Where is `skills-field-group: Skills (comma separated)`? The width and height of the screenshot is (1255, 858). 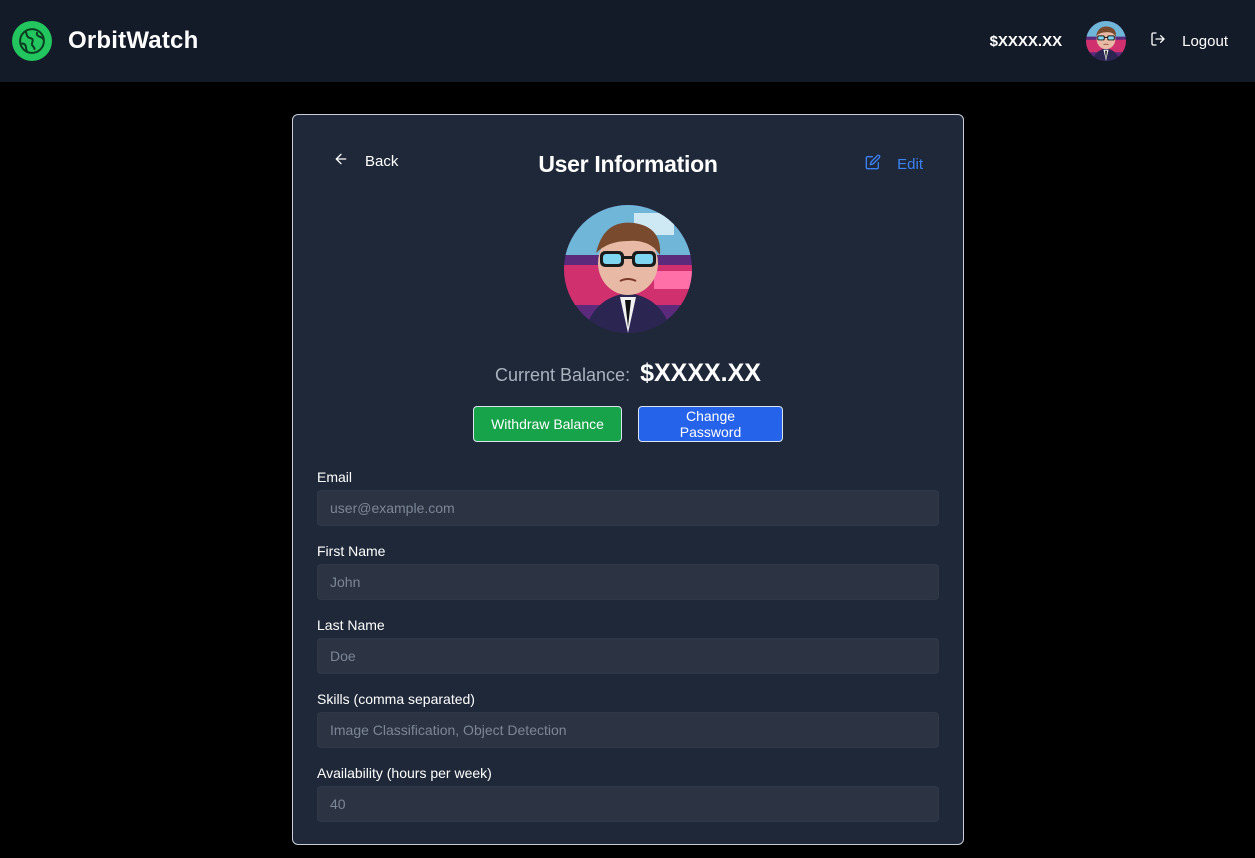 skills-field-group: Skills (comma separated) is located at coordinates (628, 719).